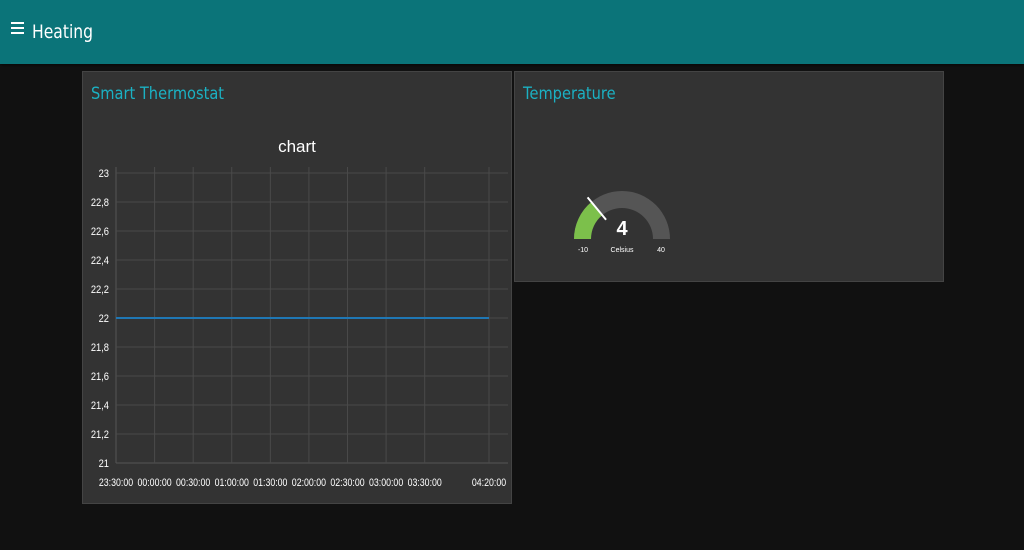 The width and height of the screenshot is (1024, 550). I want to click on y-tick-label: 22,2, so click(100, 290).